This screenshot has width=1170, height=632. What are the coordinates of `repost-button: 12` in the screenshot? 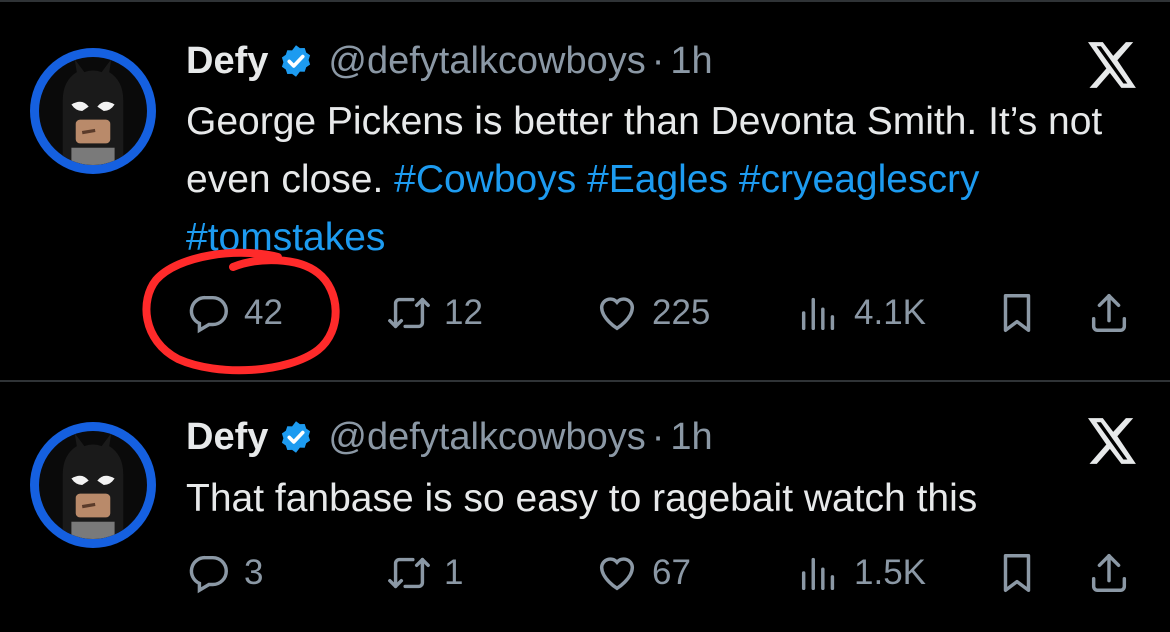 It's located at (434, 313).